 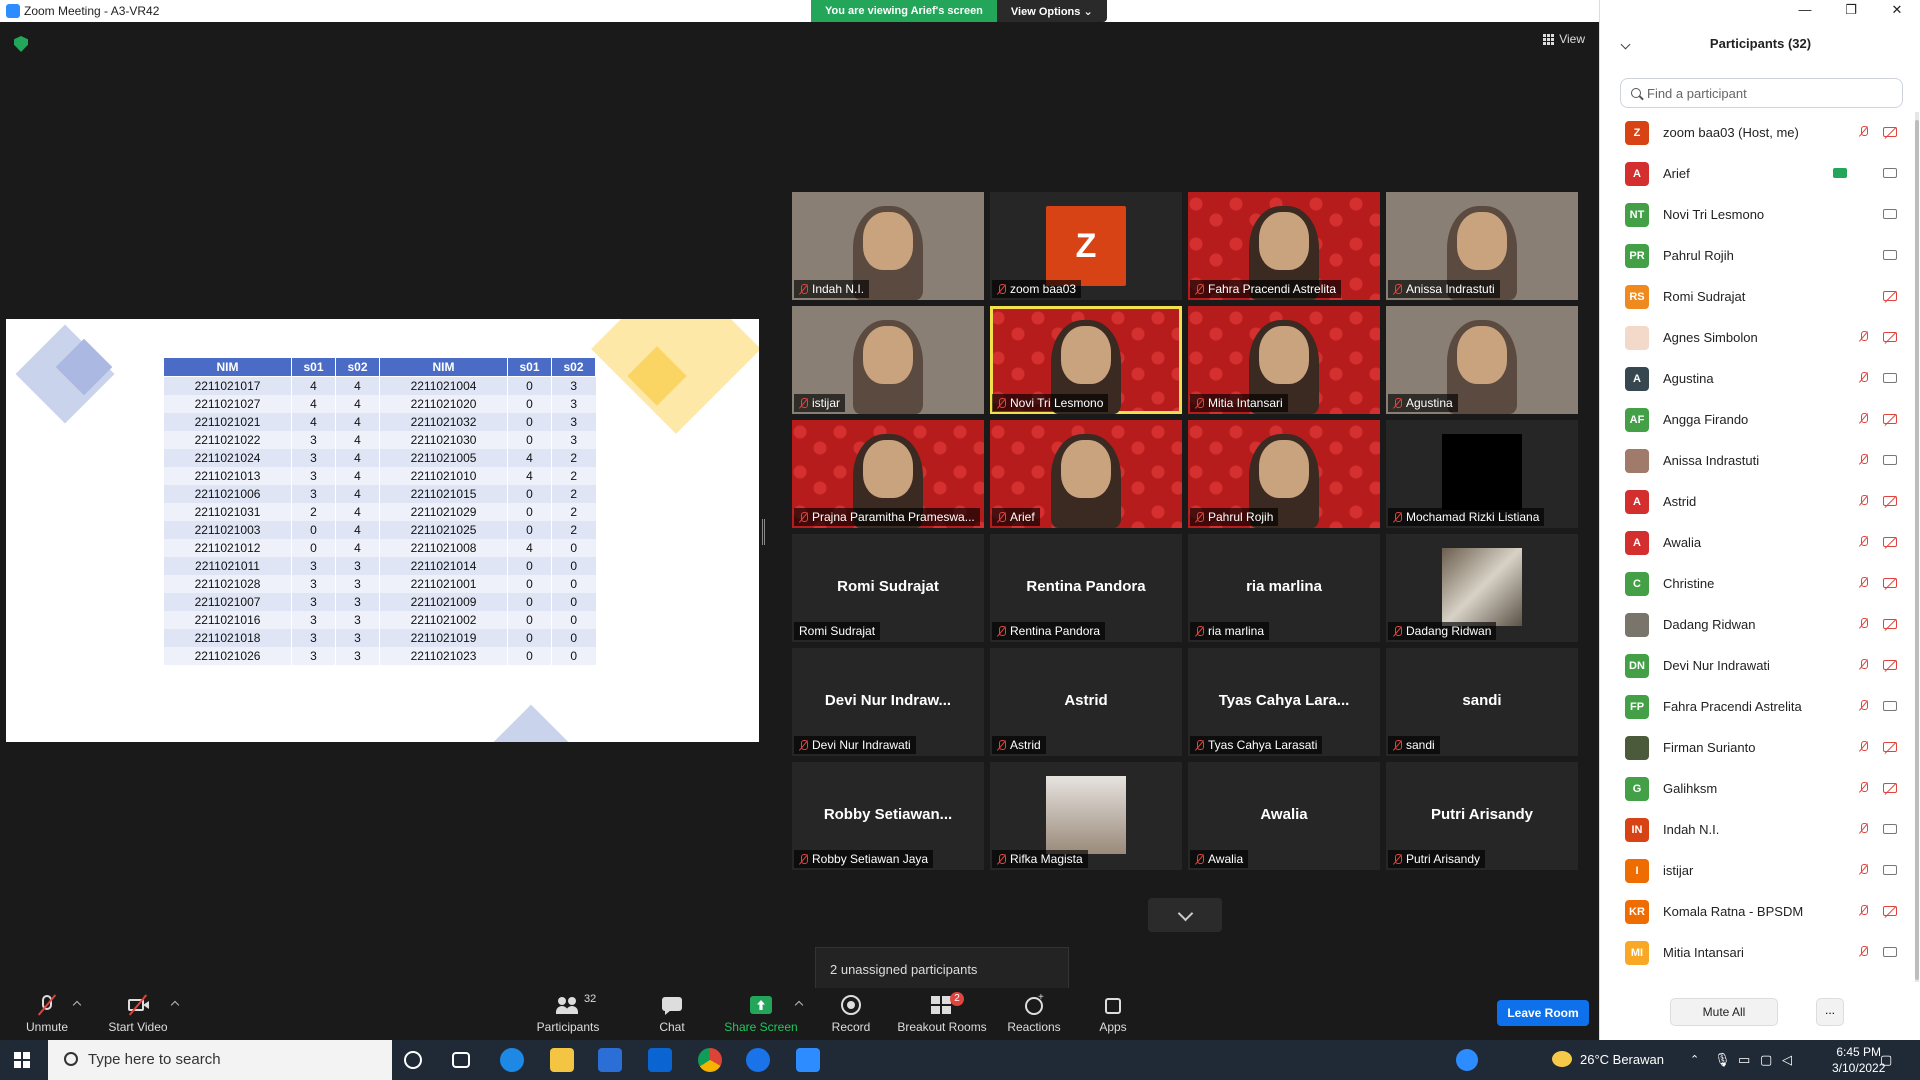 I want to click on participant-video-tile: Mitia Intansari, so click(x=1284, y=360).